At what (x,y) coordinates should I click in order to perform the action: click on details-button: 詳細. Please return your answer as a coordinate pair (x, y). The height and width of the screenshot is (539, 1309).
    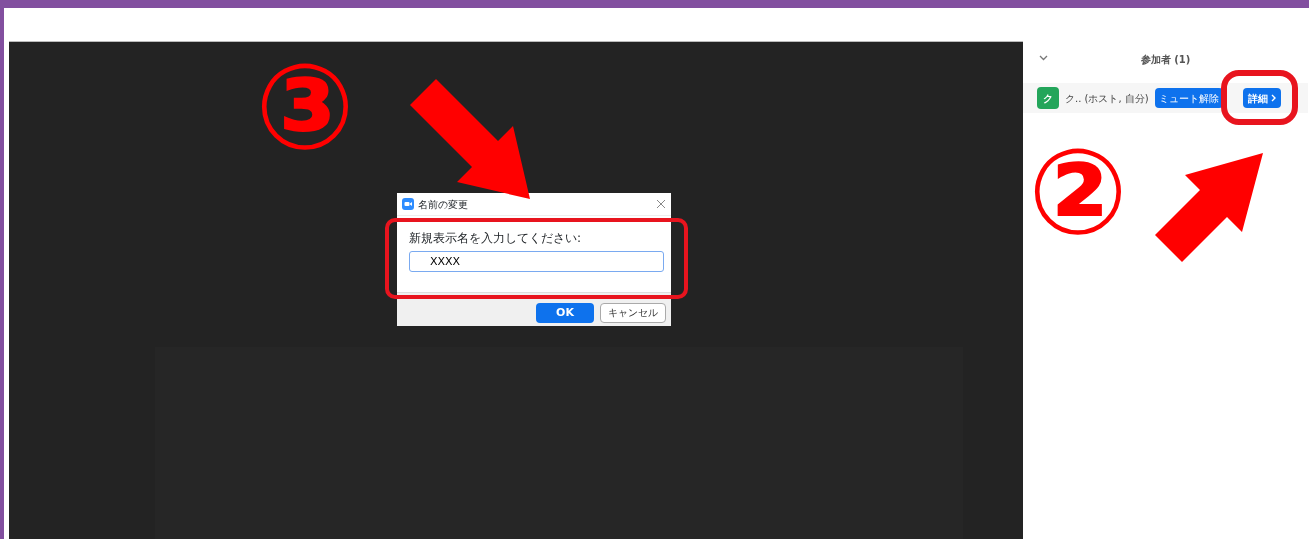
    Looking at the image, I should click on (1261, 98).